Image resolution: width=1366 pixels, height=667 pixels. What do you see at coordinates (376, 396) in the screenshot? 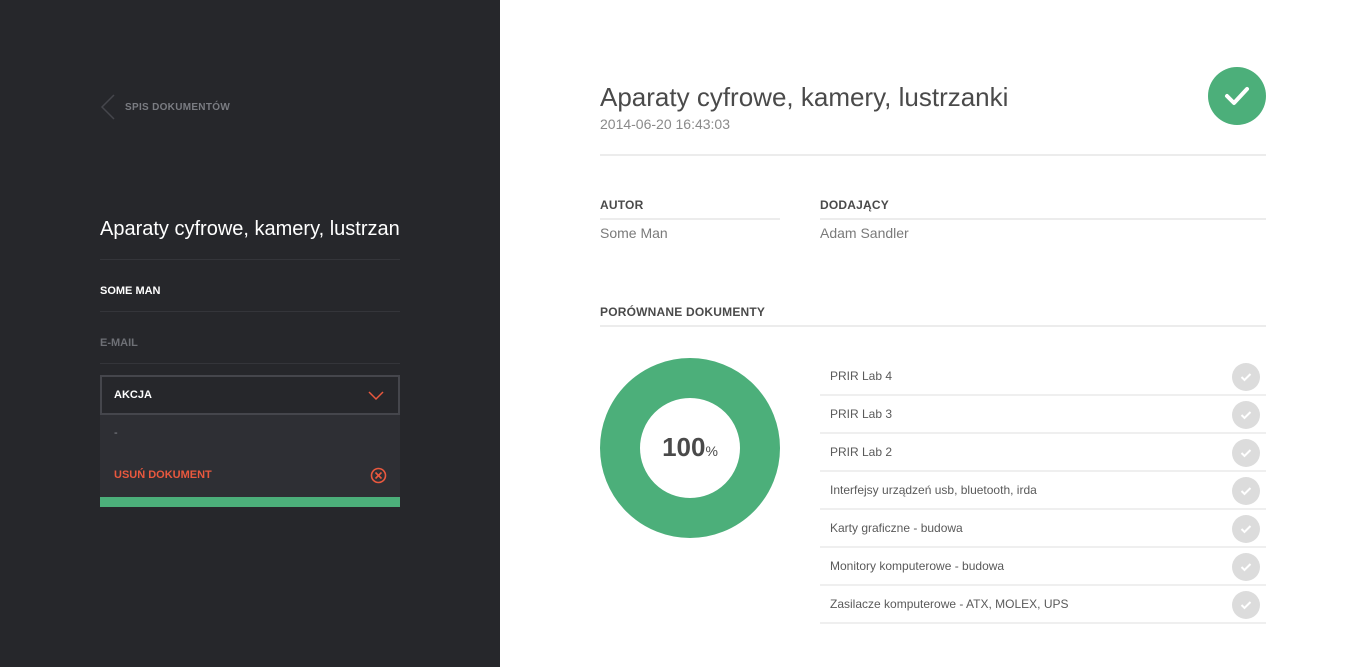
I see `chevron-down-icon` at bounding box center [376, 396].